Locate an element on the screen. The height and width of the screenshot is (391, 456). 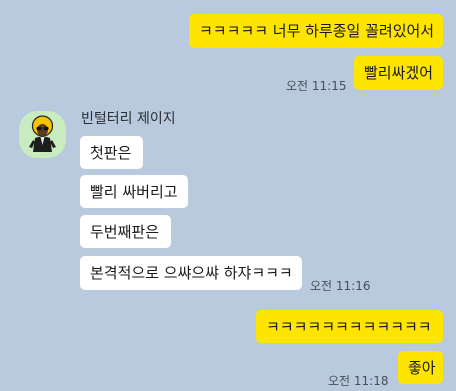
message-timestamp: 오전 11:15 is located at coordinates (316, 86).